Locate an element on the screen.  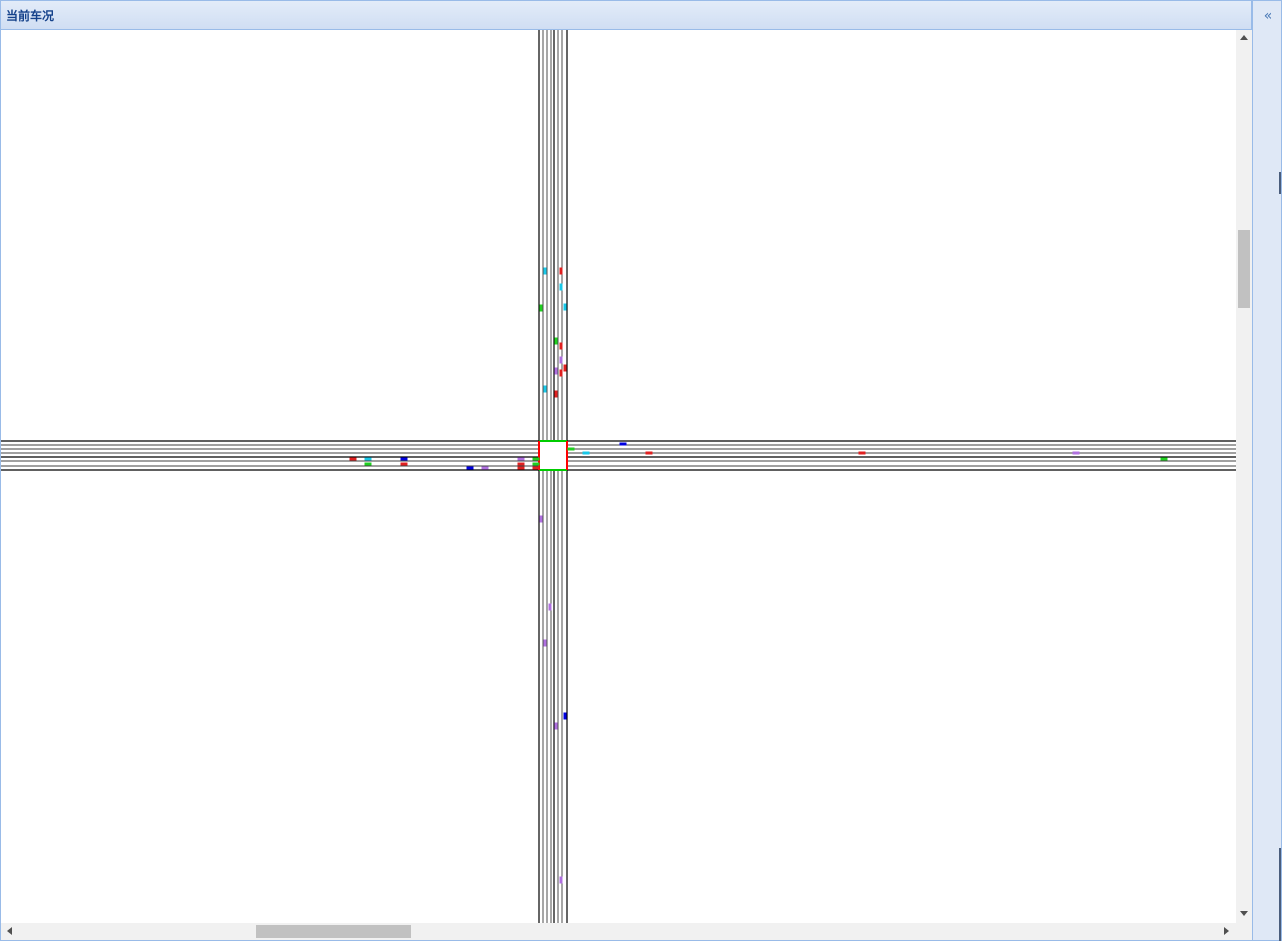
vertical-scrollbar is located at coordinates (1244, 476).